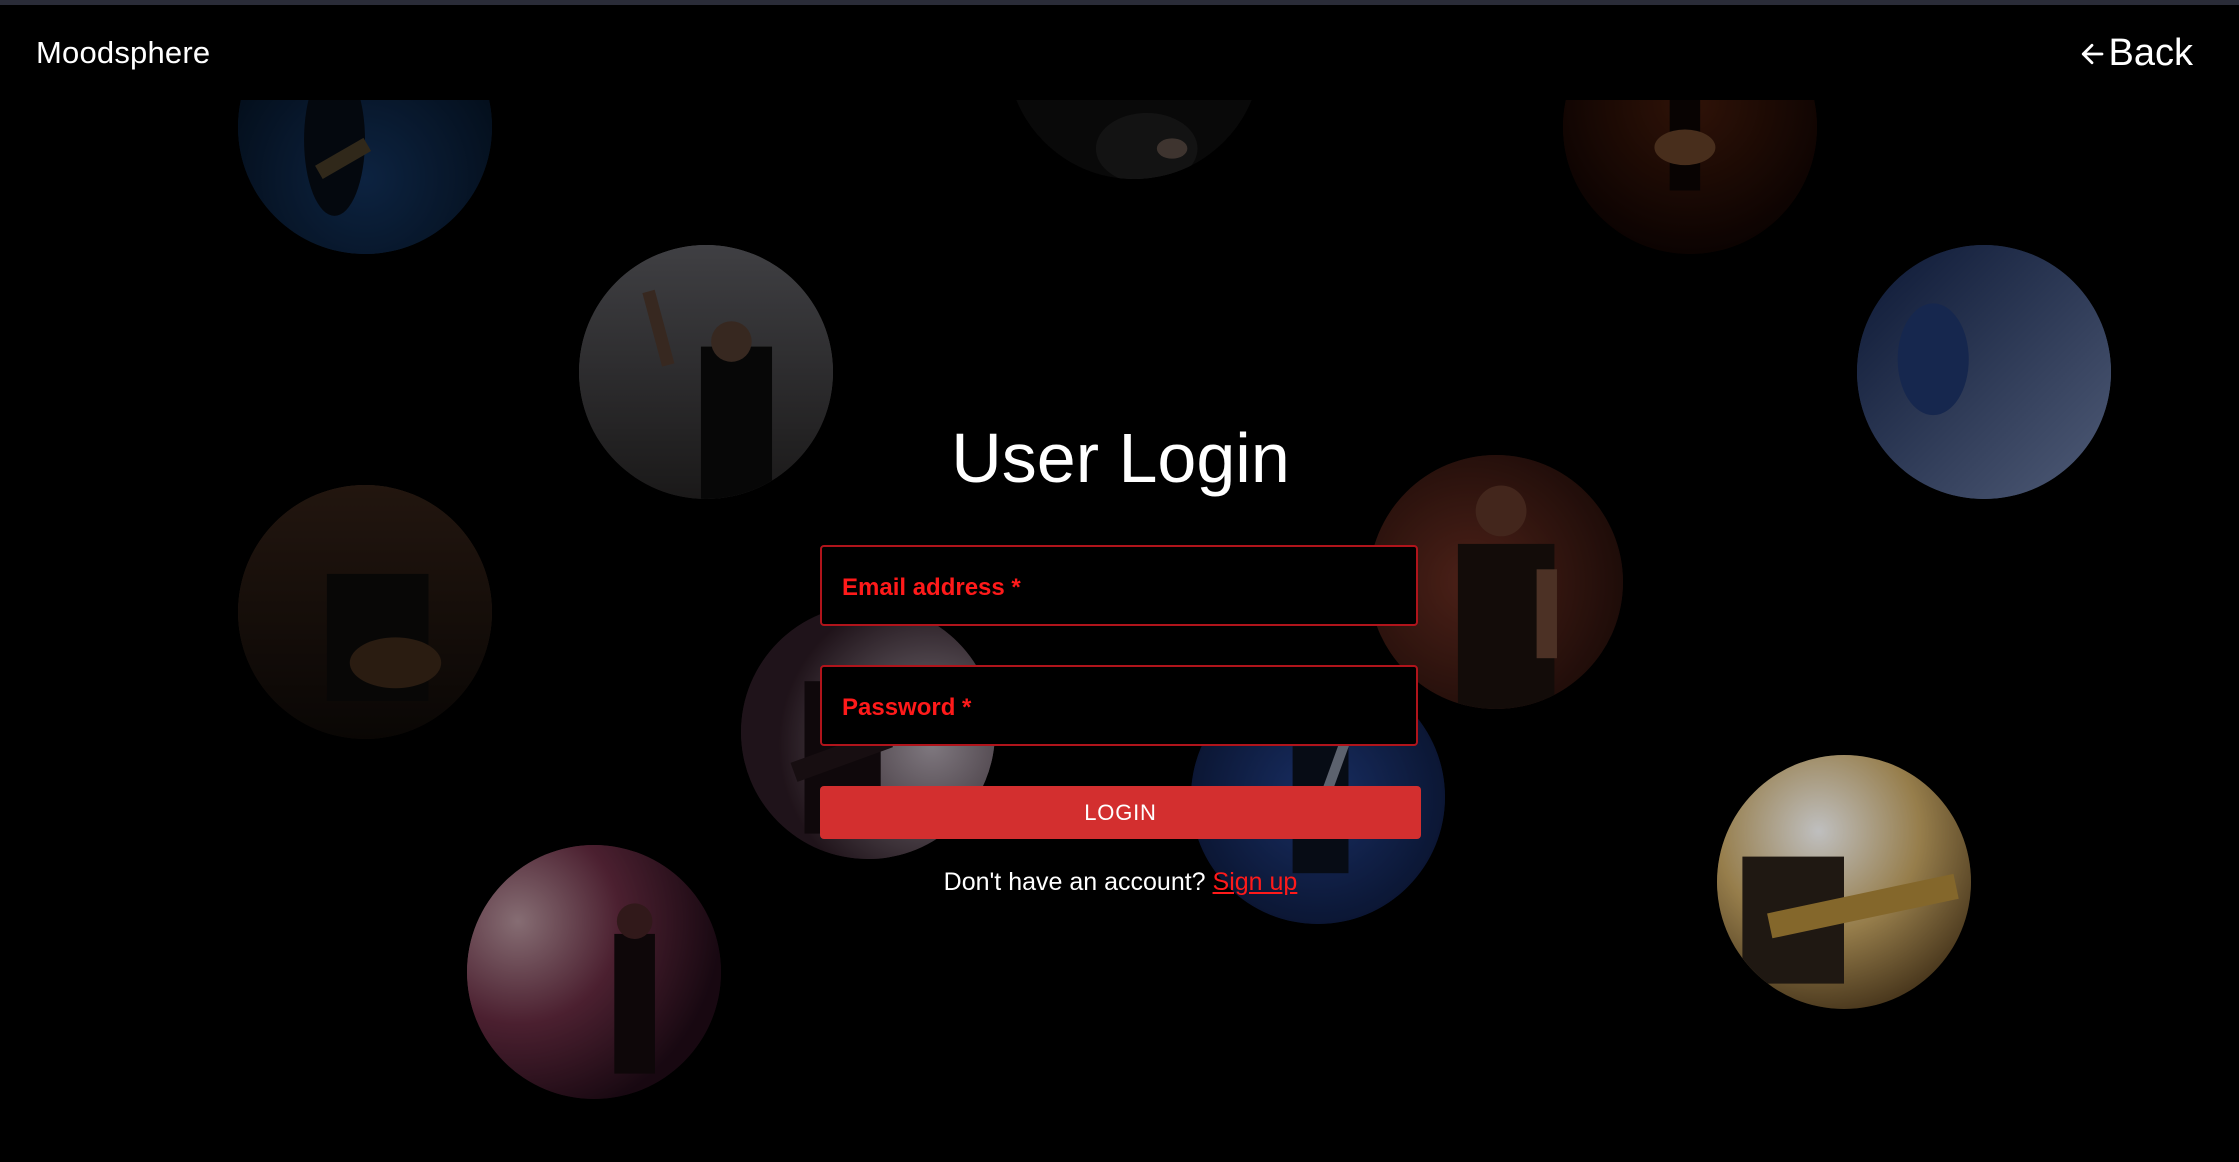 This screenshot has width=2239, height=1162. What do you see at coordinates (1120, 458) in the screenshot?
I see `page-title: User Login` at bounding box center [1120, 458].